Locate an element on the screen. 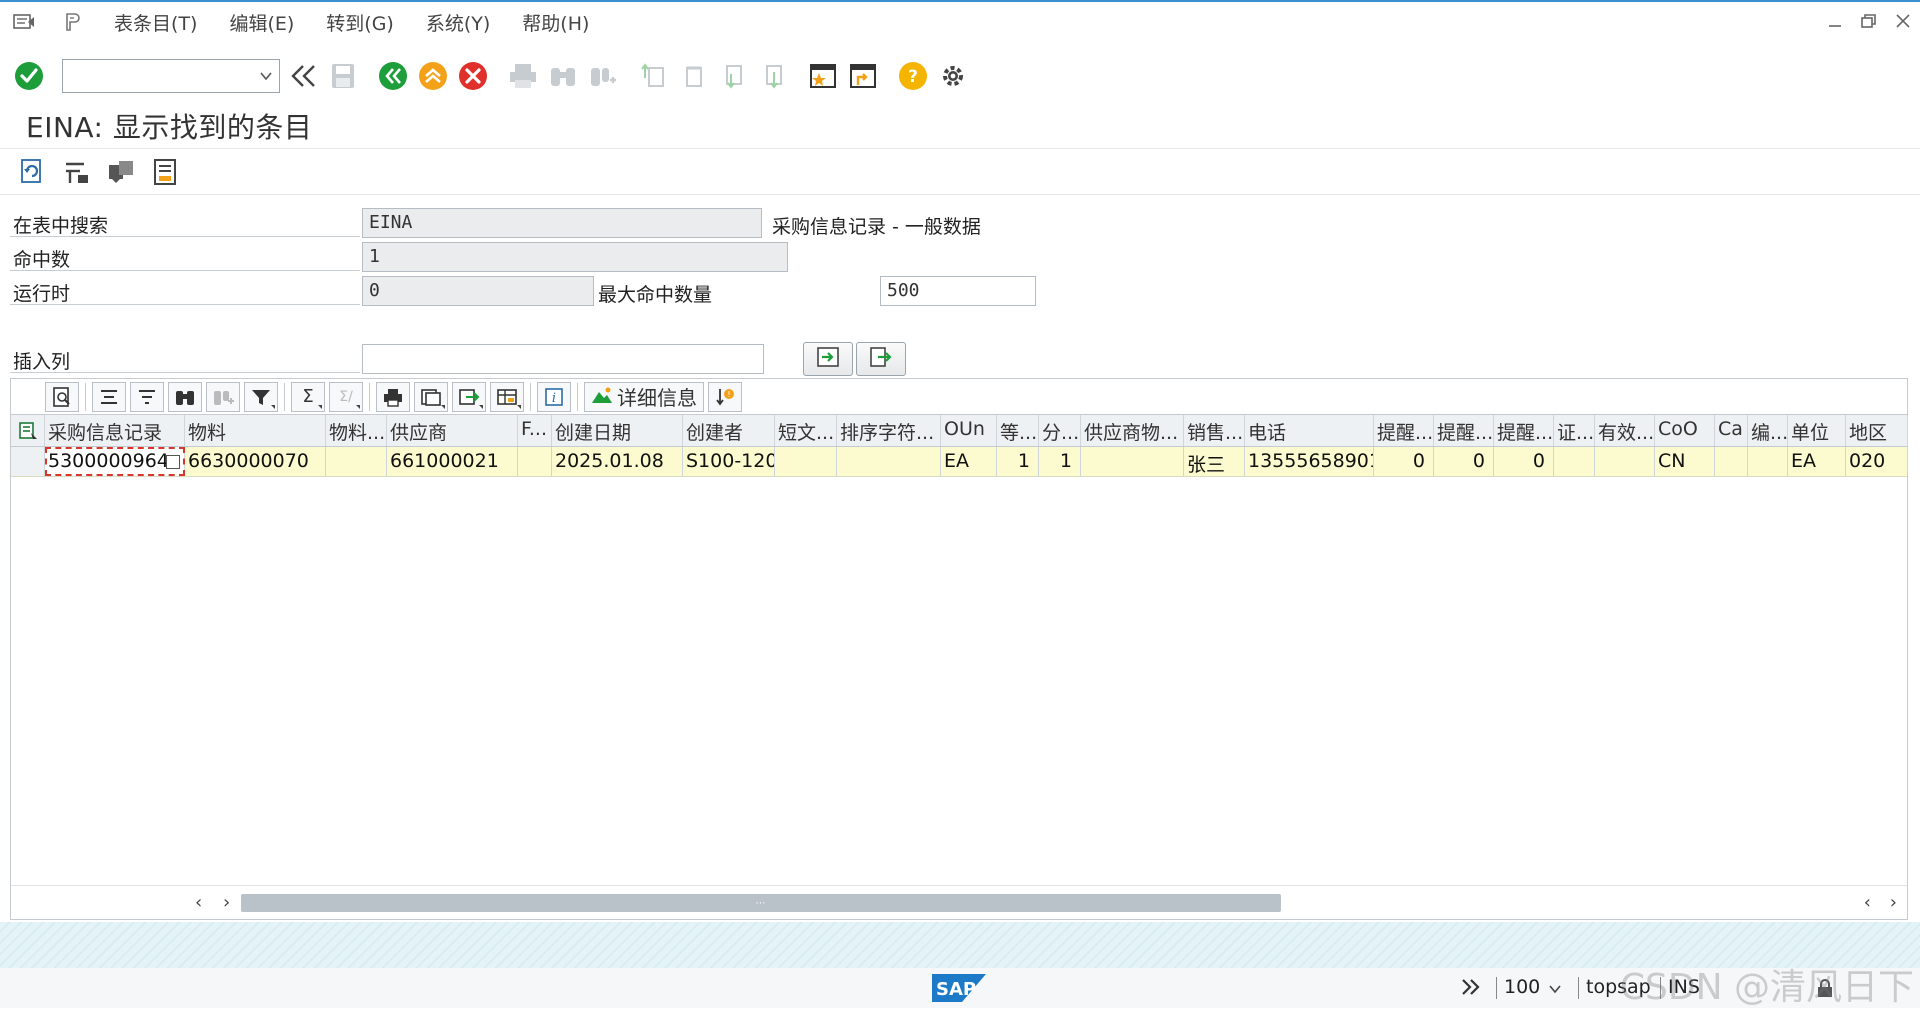 This screenshot has width=1920, height=1010. col-header-created-on: 创建日期 is located at coordinates (617, 430).